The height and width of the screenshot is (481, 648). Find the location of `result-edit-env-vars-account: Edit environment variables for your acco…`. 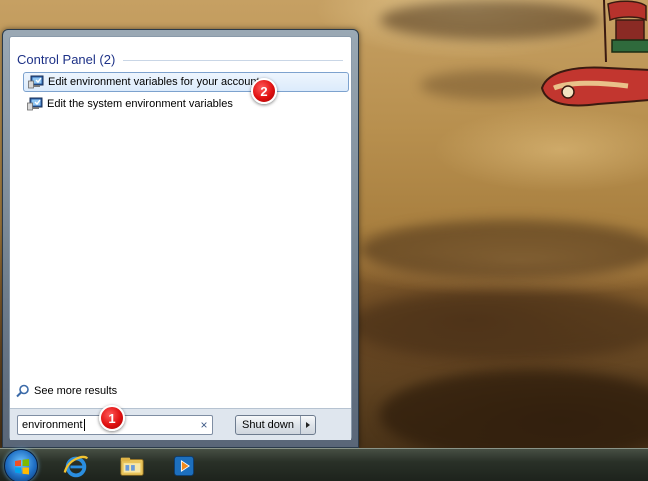

result-edit-env-vars-account: Edit environment variables for your acco… is located at coordinates (186, 82).